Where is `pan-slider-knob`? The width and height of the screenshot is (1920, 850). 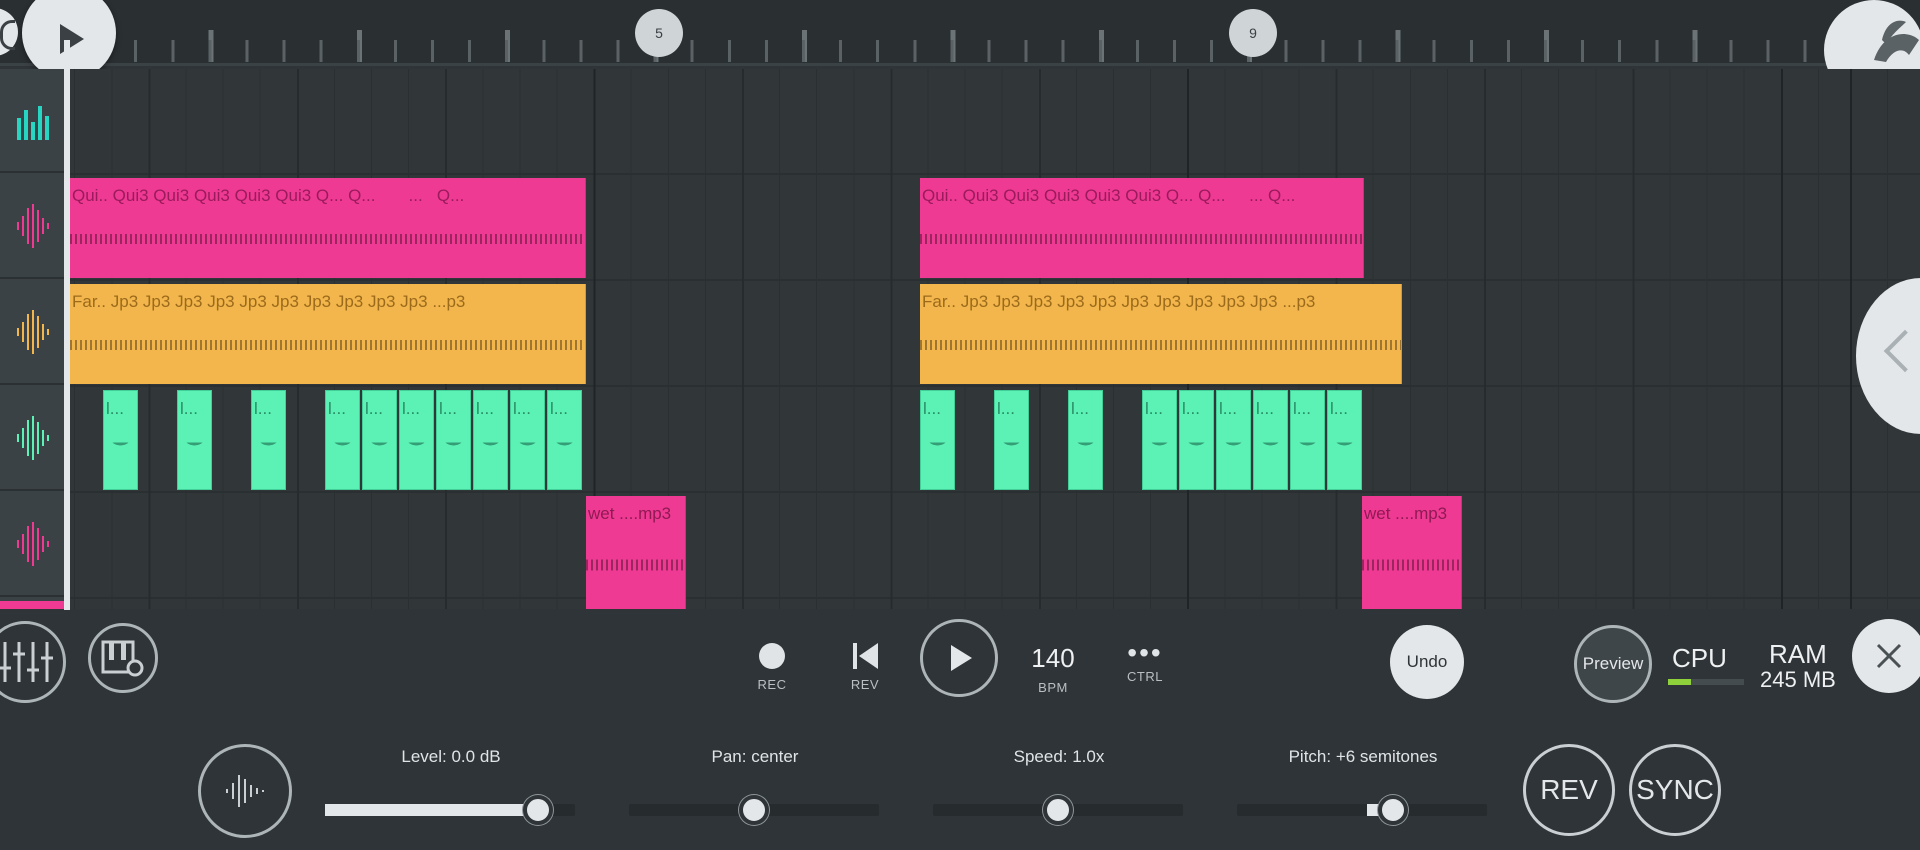 pan-slider-knob is located at coordinates (754, 810).